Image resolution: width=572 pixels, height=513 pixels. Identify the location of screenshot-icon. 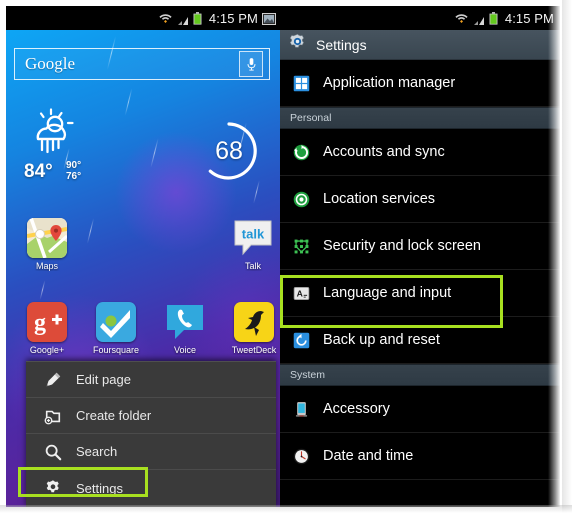
(269, 18).